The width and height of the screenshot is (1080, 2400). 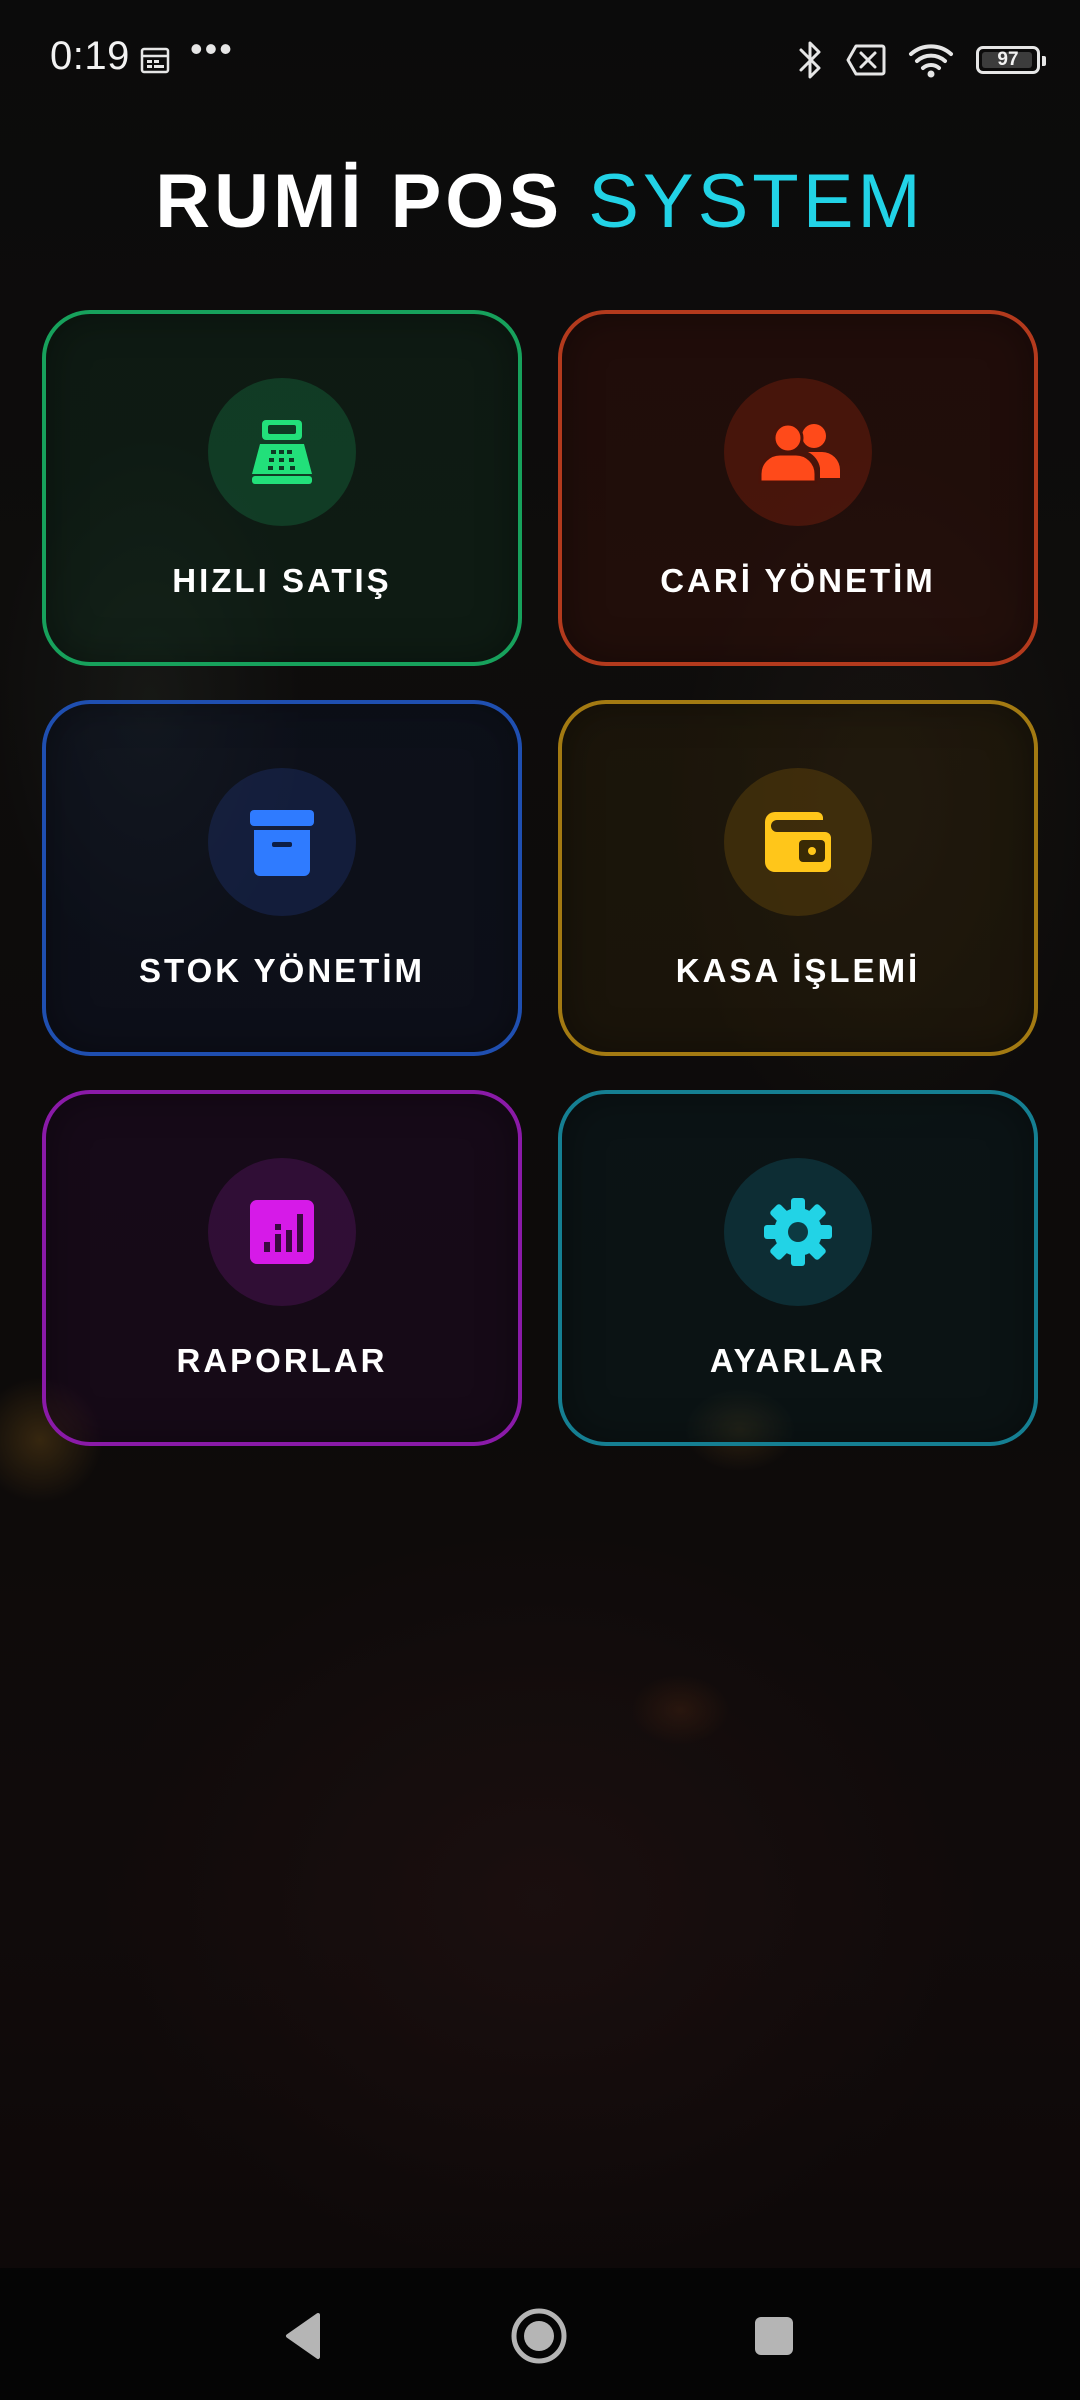 What do you see at coordinates (798, 580) in the screenshot?
I see `menu-tile-label: CARİ YÖNETİM` at bounding box center [798, 580].